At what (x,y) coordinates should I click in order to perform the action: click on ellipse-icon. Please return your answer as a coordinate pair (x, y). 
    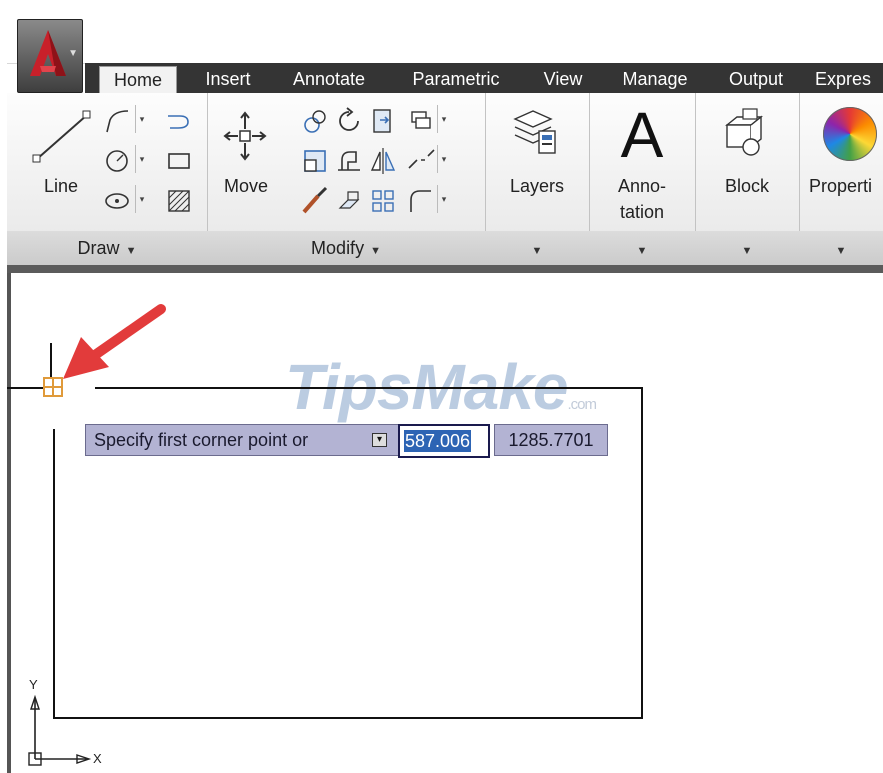
    Looking at the image, I should click on (117, 201).